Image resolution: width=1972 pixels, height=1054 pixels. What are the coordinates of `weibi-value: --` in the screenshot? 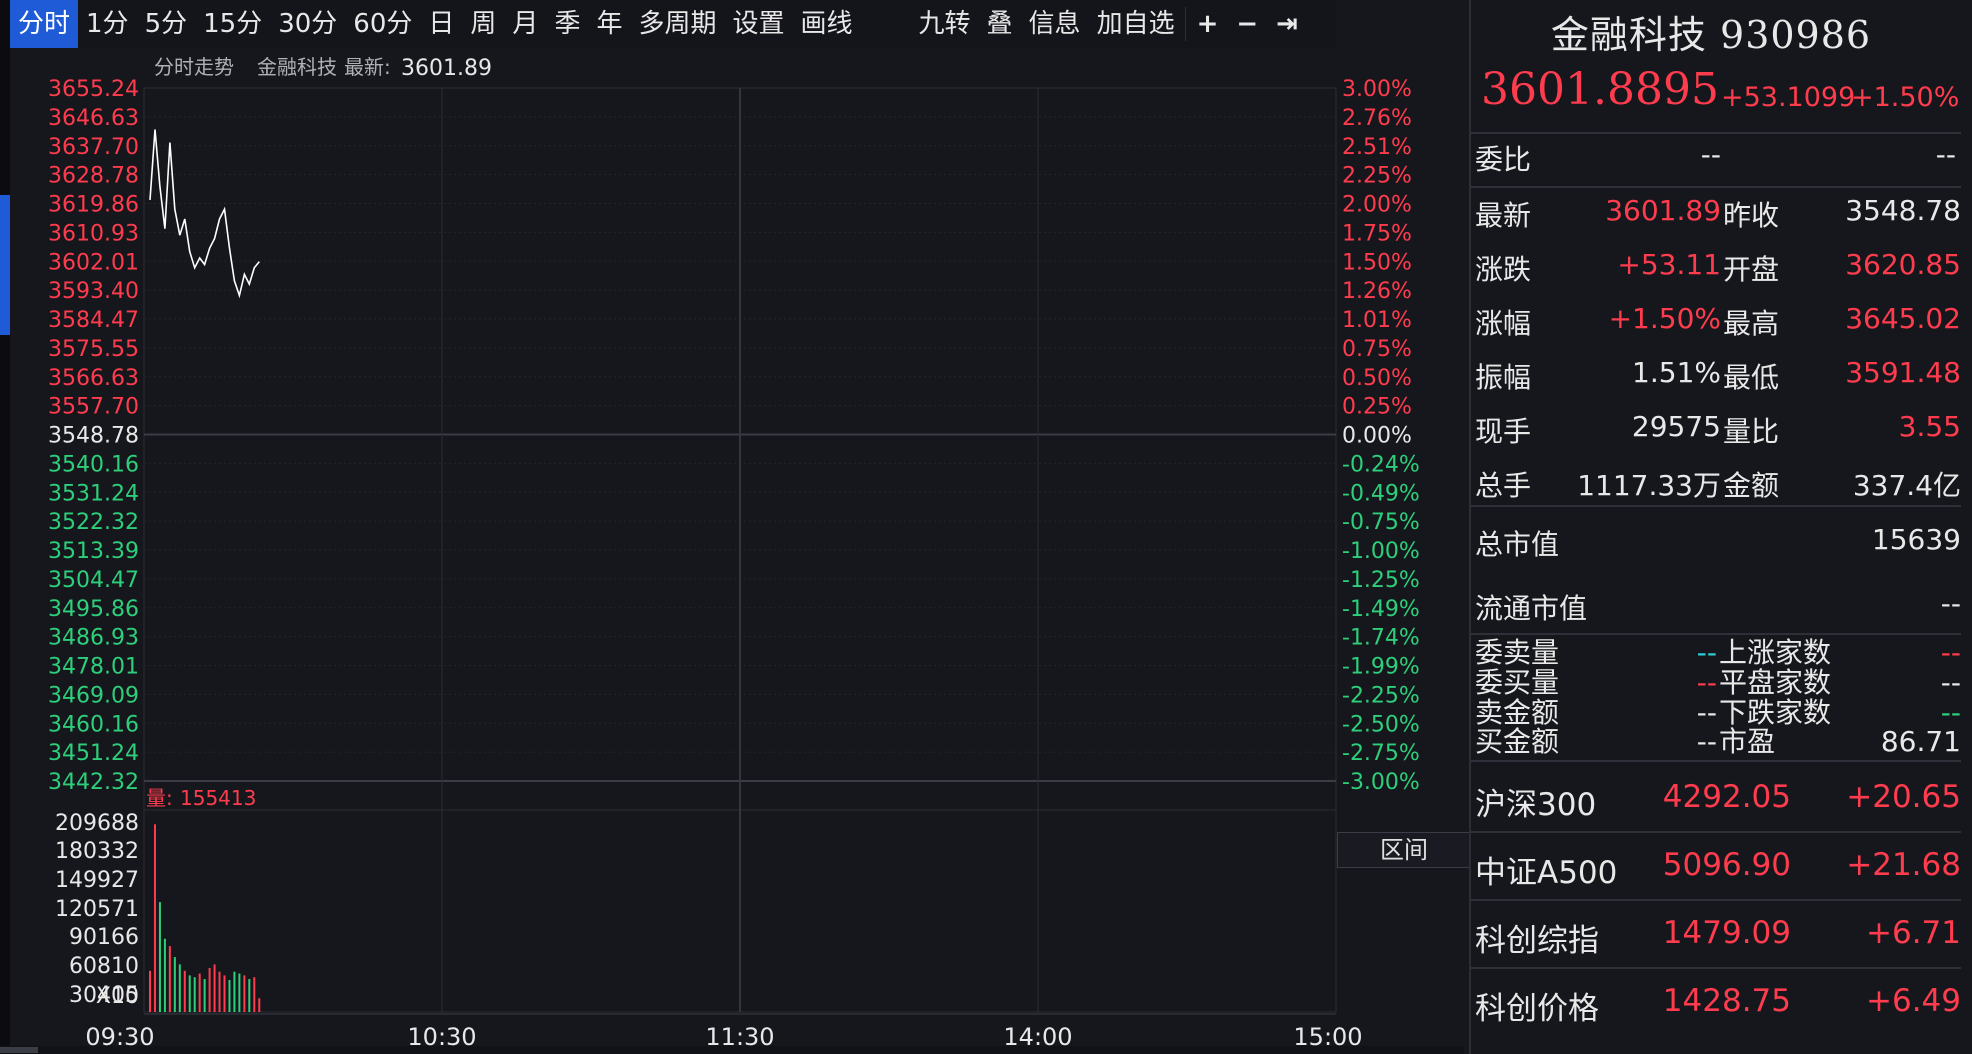 It's located at (1710, 154).